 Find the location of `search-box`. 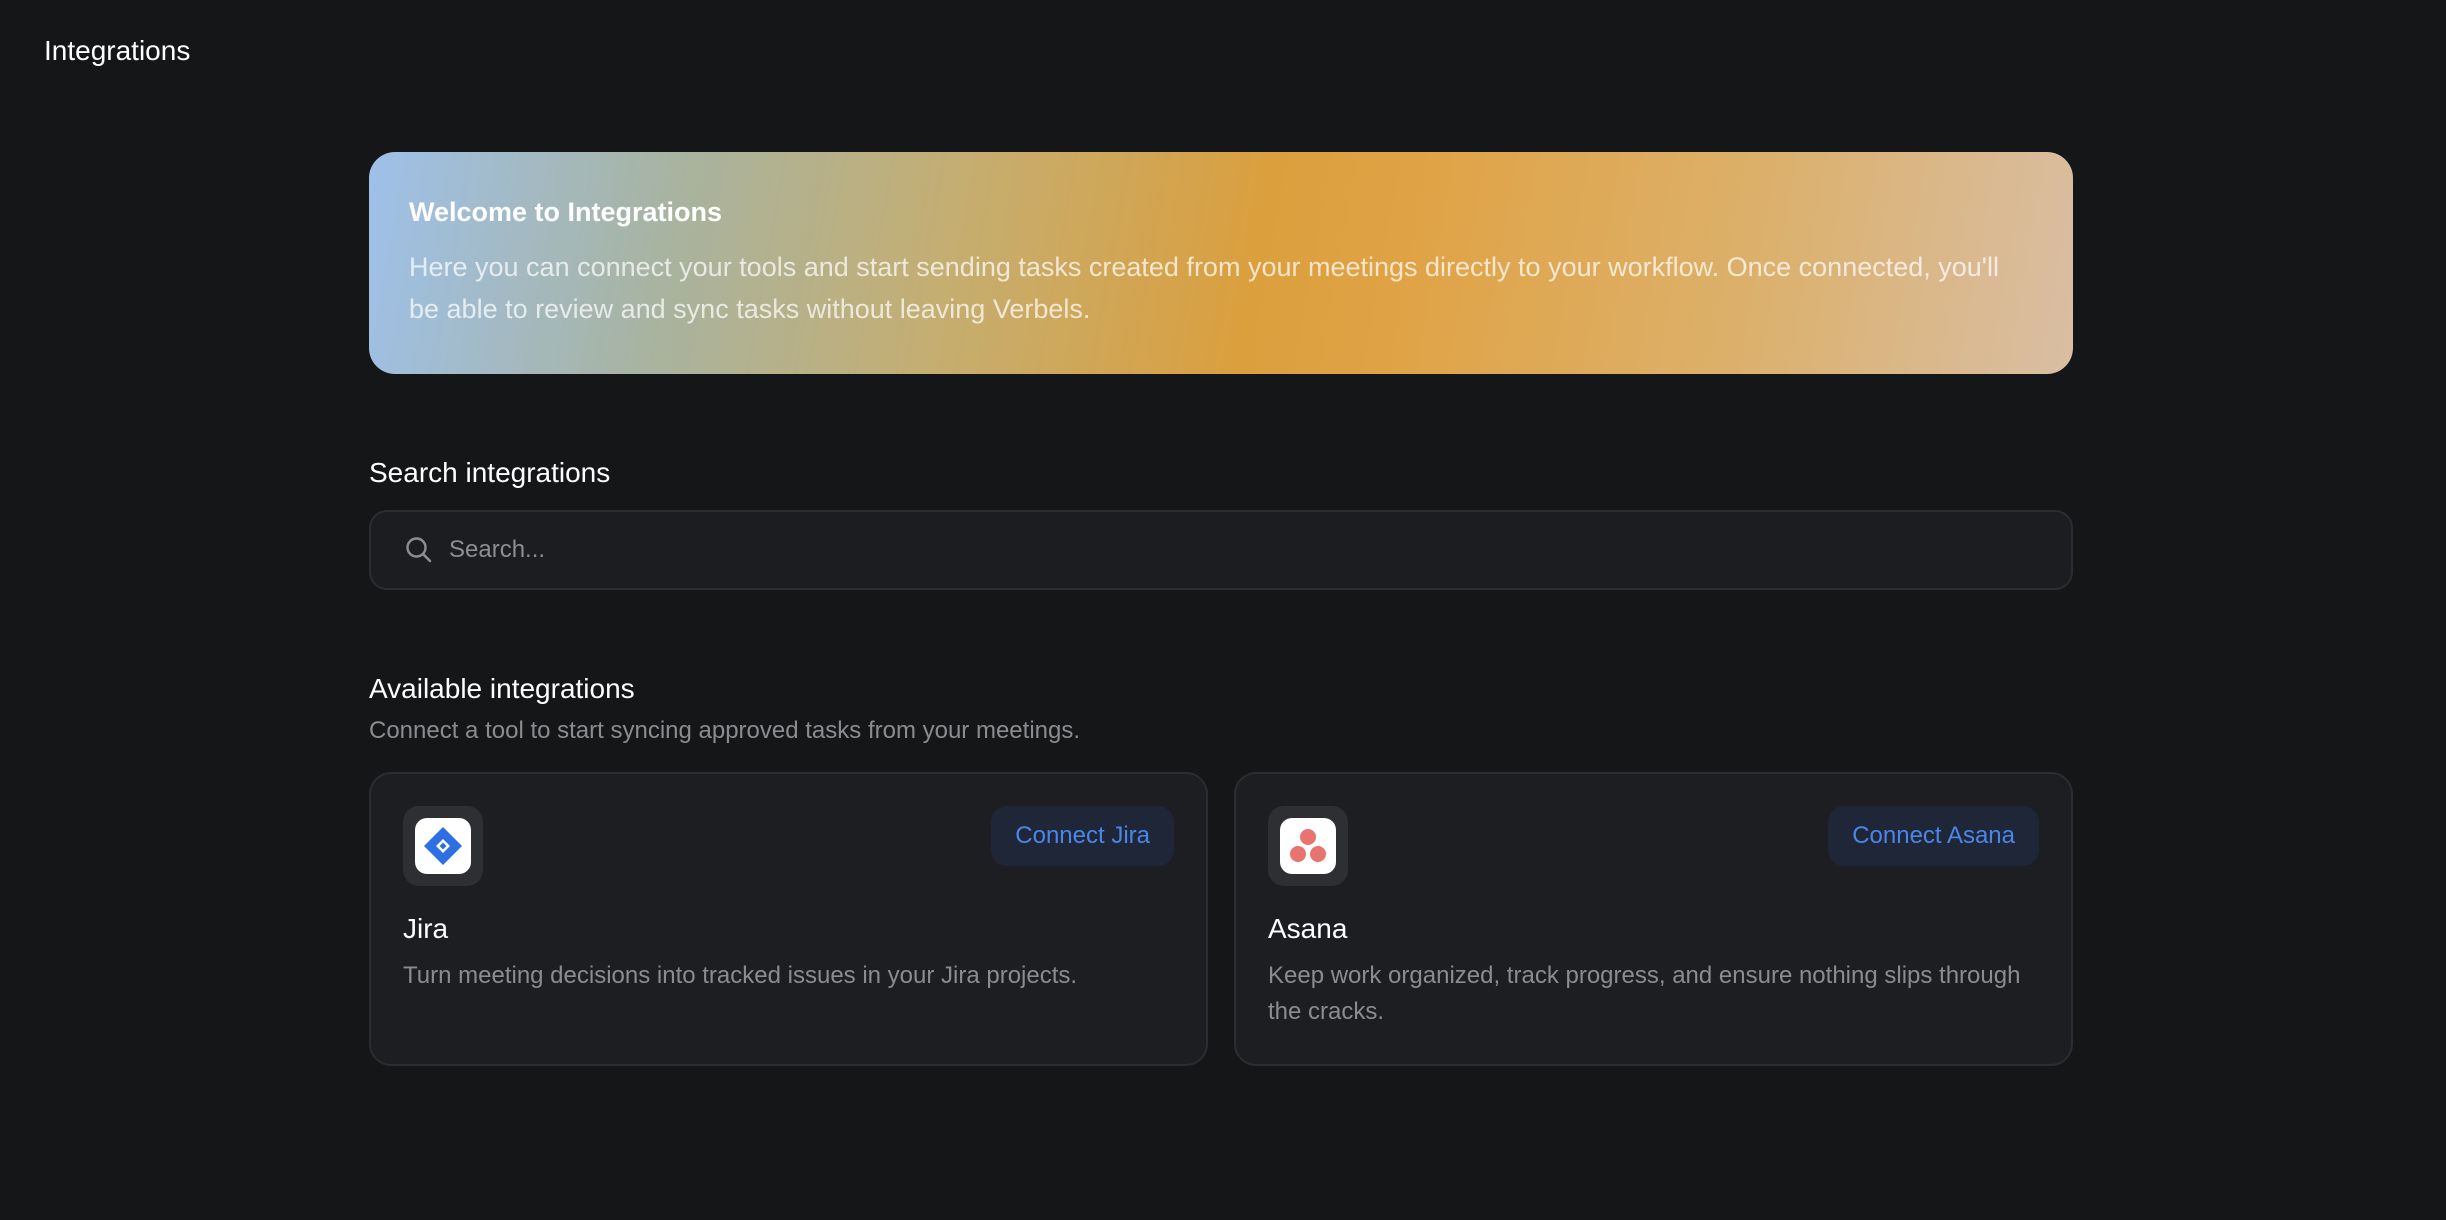

search-box is located at coordinates (1221, 550).